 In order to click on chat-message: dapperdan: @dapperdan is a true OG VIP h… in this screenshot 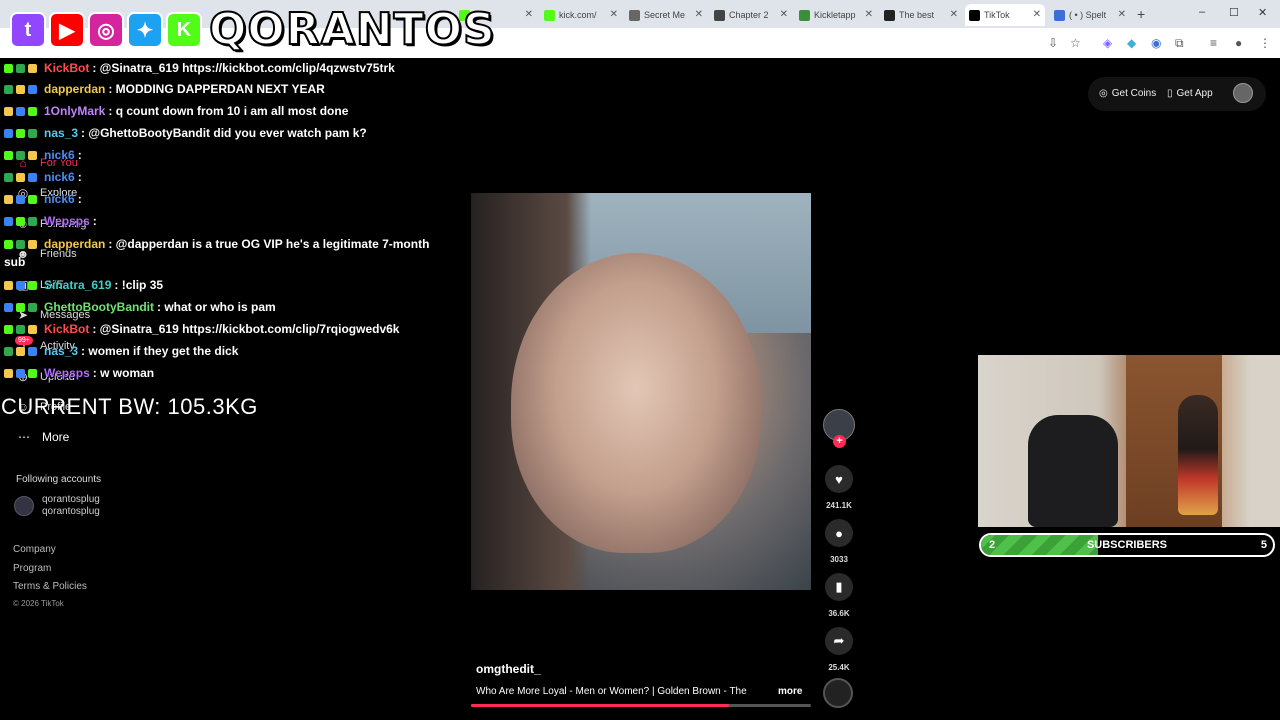, I will do `click(216, 244)`.